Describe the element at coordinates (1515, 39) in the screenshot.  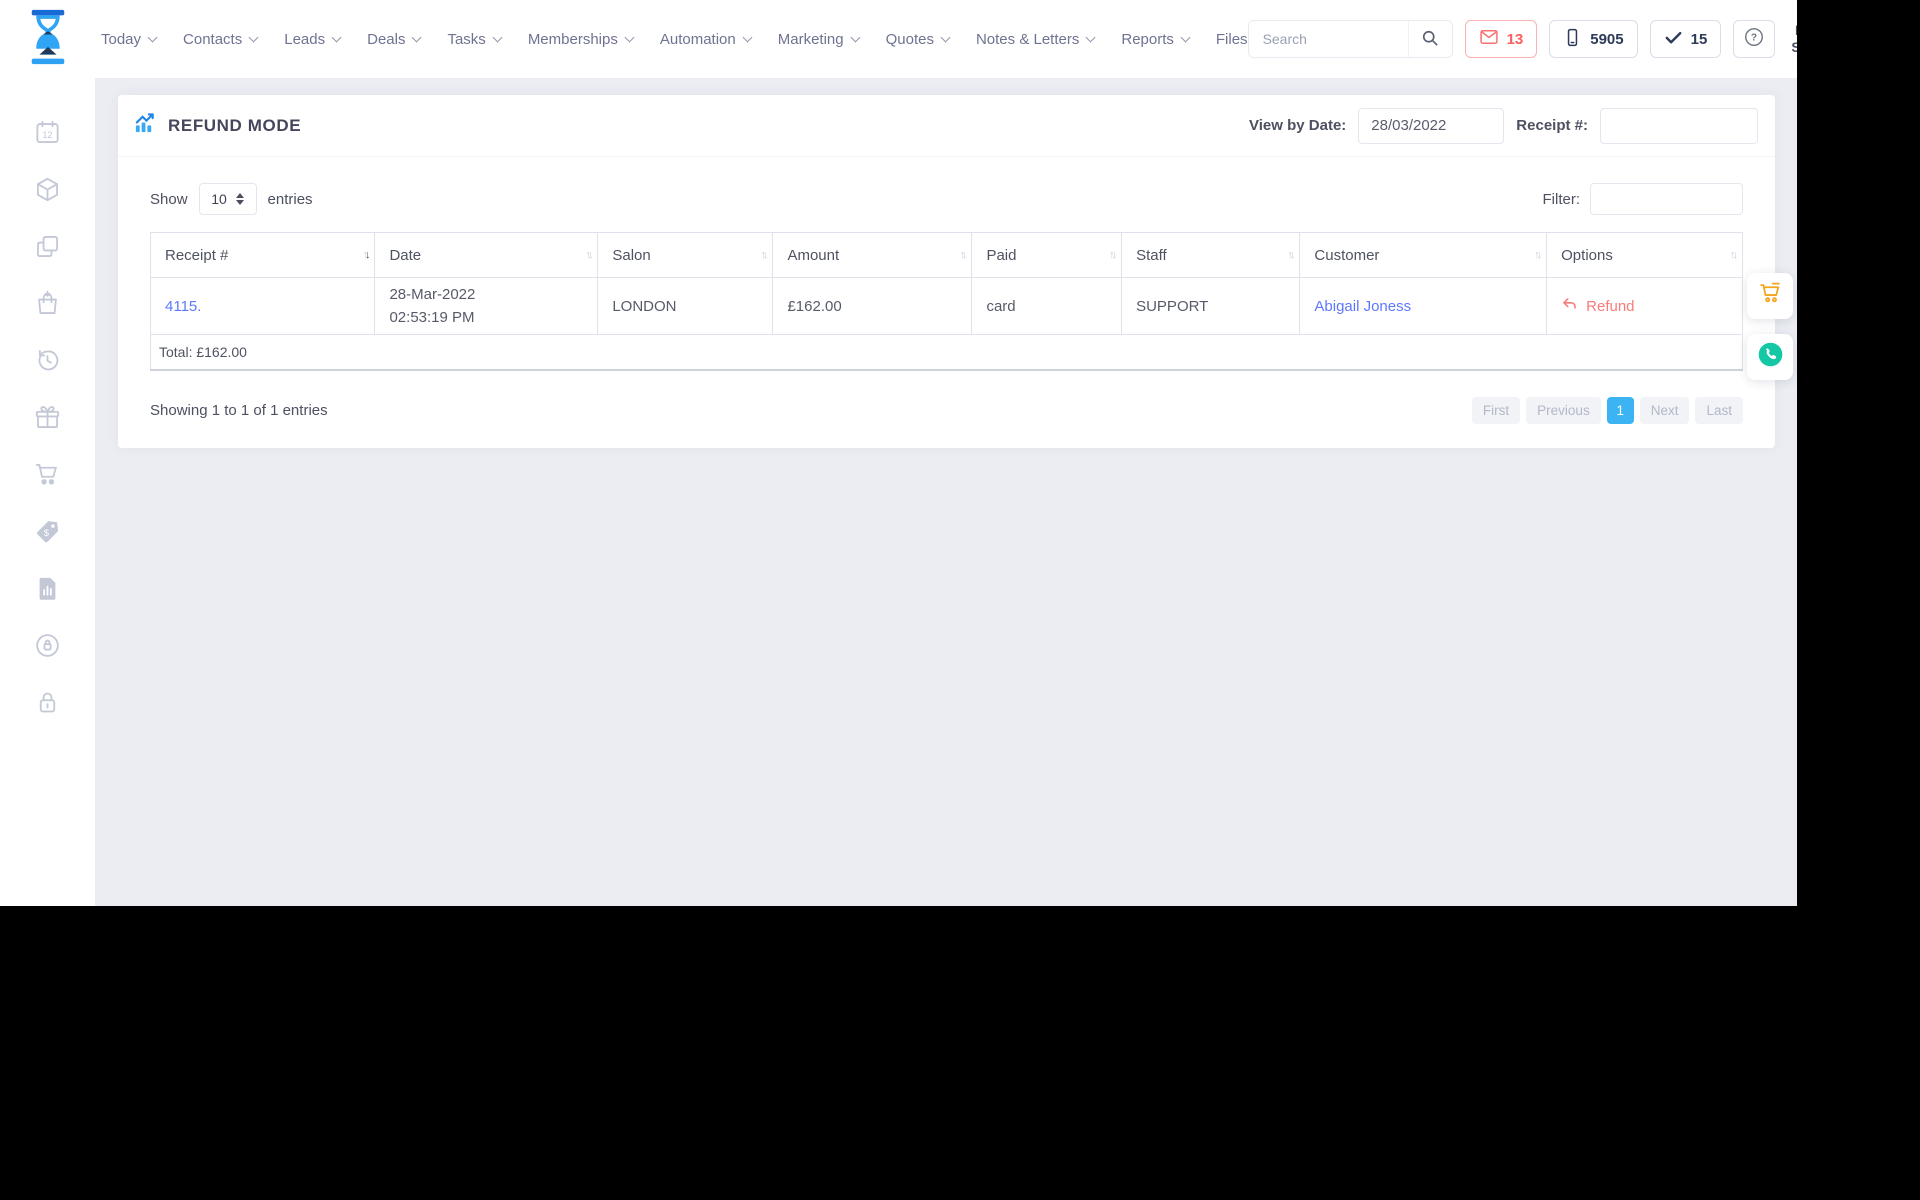
I see `messages-count: 13` at that location.